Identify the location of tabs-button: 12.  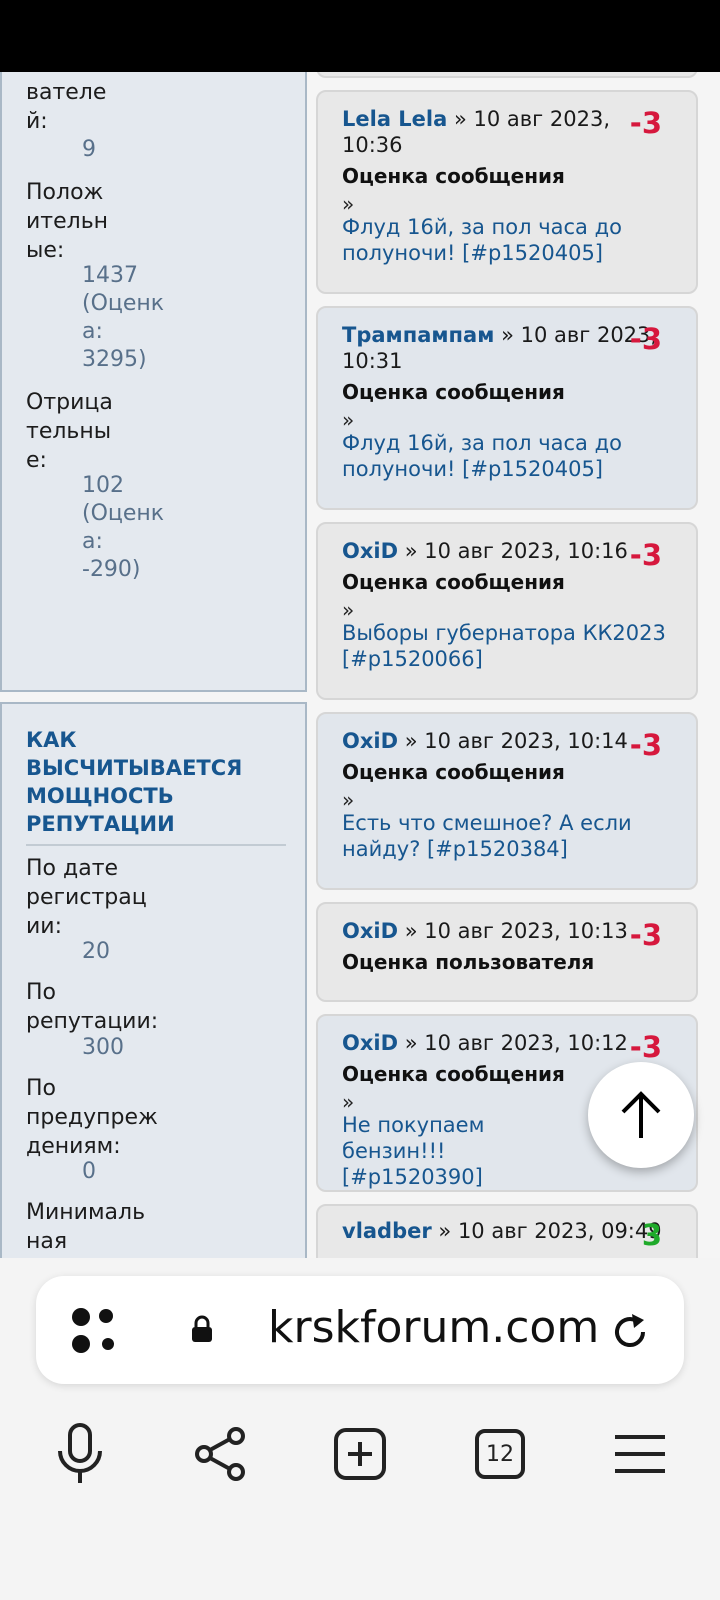
(500, 1454).